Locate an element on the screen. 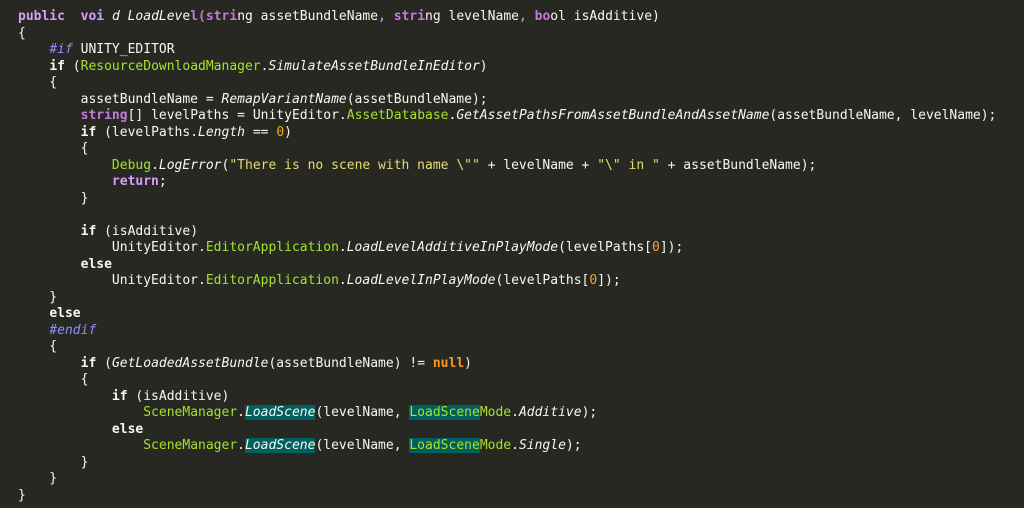  code-line is located at coordinates (521, 215).